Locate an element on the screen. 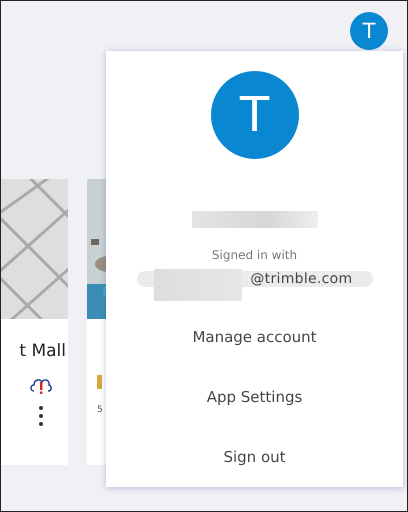  more-icon is located at coordinates (41, 416).